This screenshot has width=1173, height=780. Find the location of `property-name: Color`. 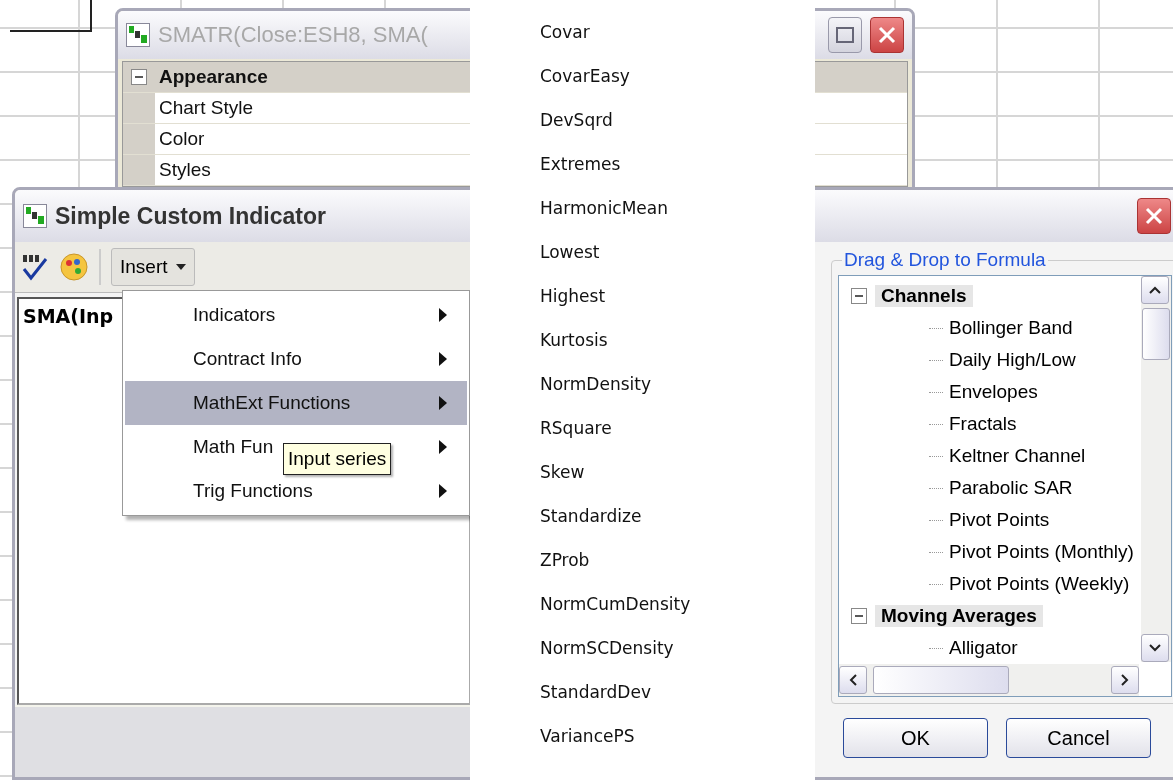

property-name: Color is located at coordinates (181, 139).